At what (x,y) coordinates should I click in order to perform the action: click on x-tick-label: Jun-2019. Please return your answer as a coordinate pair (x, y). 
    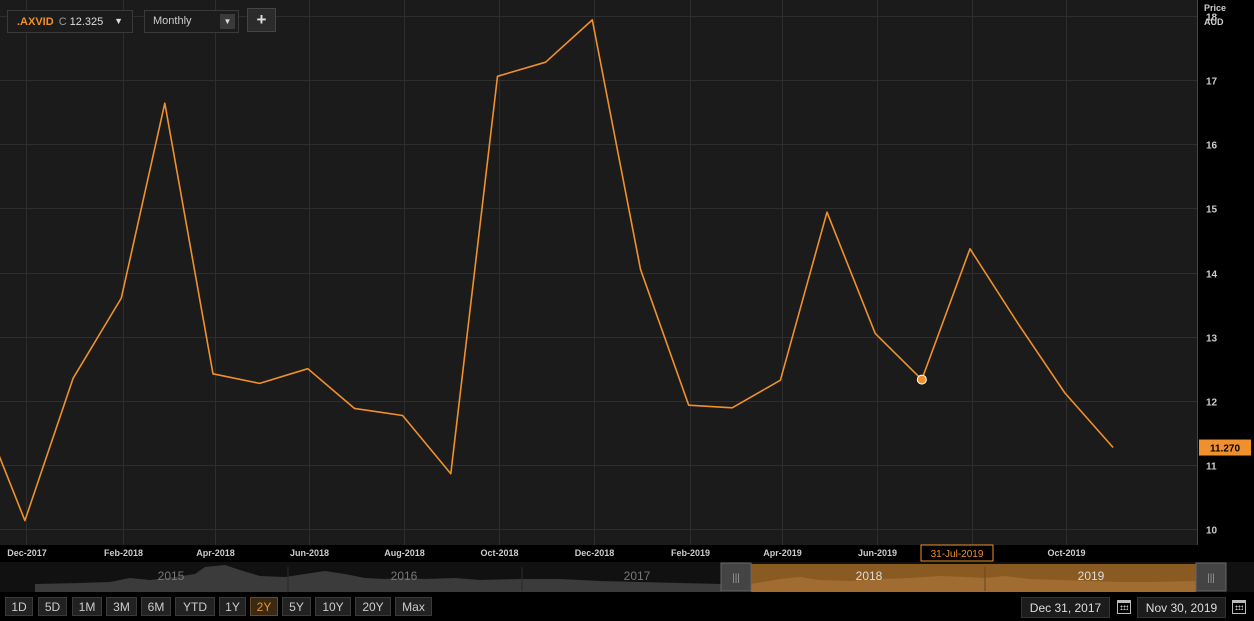
    Looking at the image, I should click on (877, 553).